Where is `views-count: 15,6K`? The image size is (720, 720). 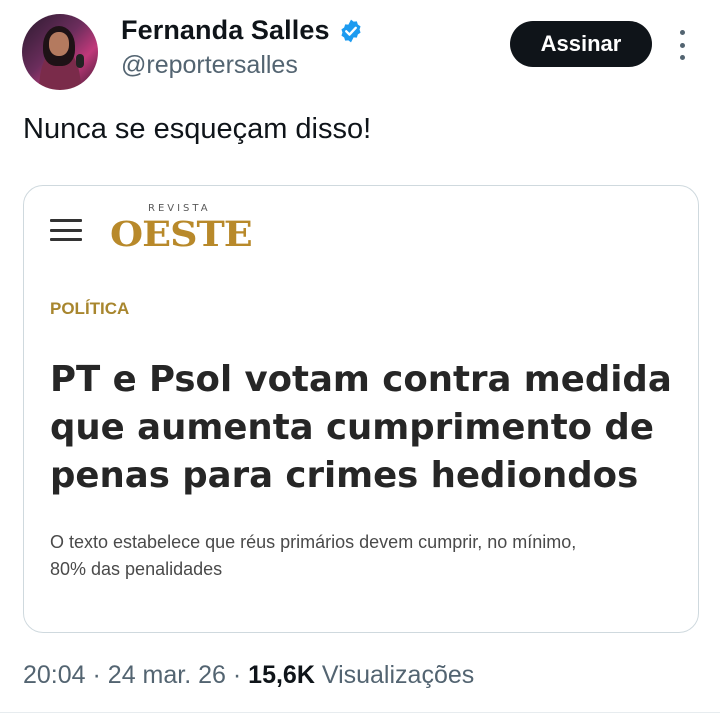
views-count: 15,6K is located at coordinates (281, 675).